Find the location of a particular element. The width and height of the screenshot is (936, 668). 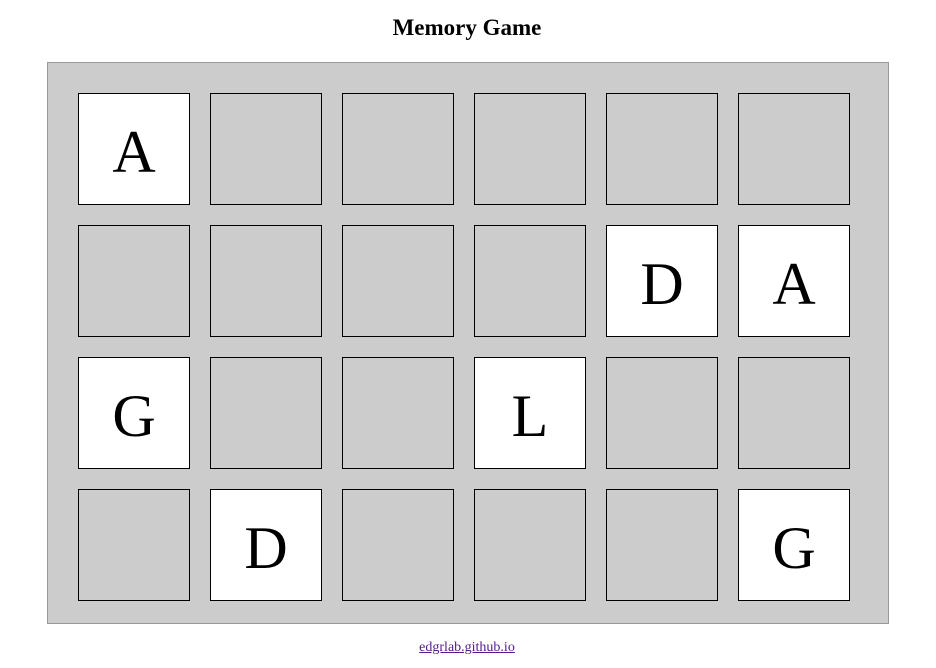

card-r2-c3 is located at coordinates (398, 281).